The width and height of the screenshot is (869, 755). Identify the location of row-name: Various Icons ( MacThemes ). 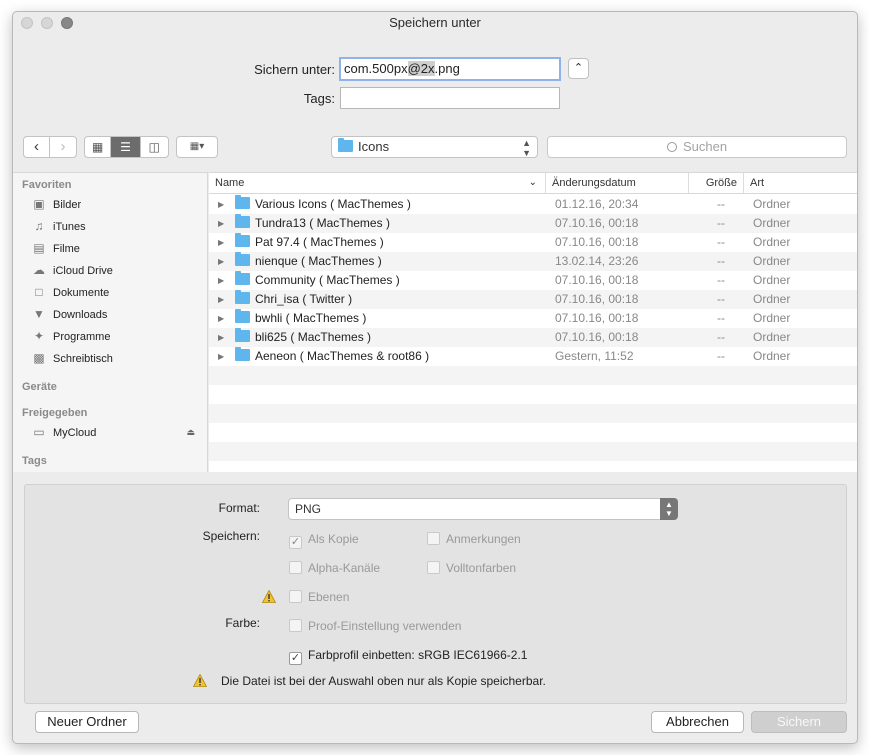
(323, 204).